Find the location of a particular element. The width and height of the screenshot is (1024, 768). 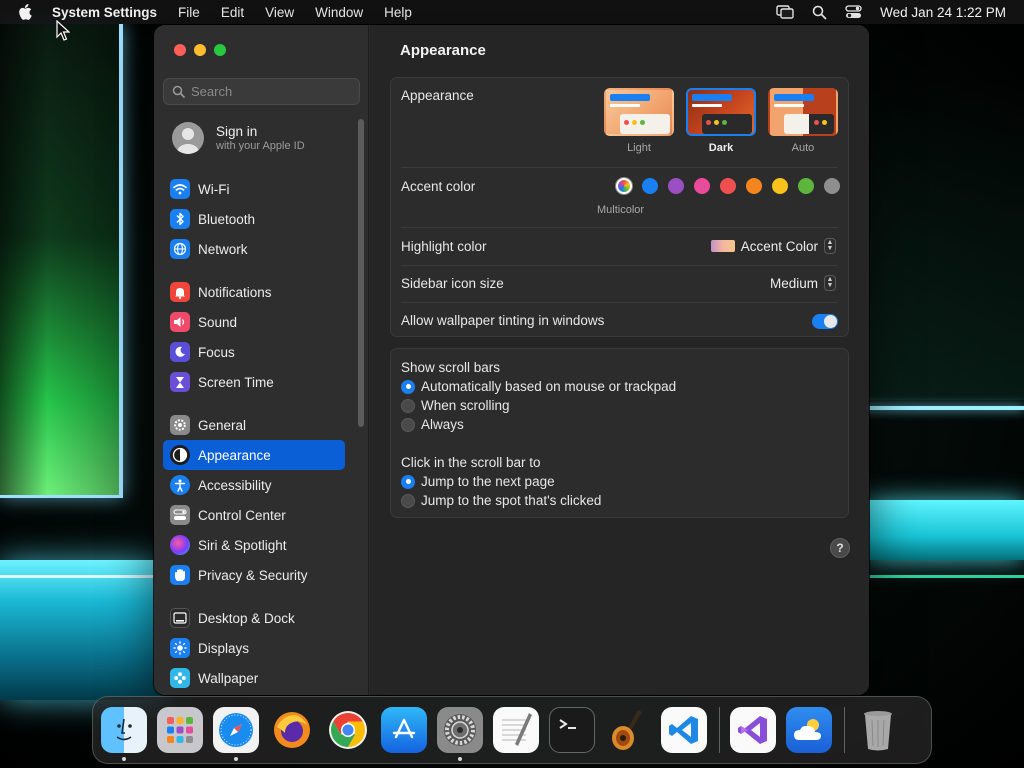

zoom-window-button is located at coordinates (220, 50).